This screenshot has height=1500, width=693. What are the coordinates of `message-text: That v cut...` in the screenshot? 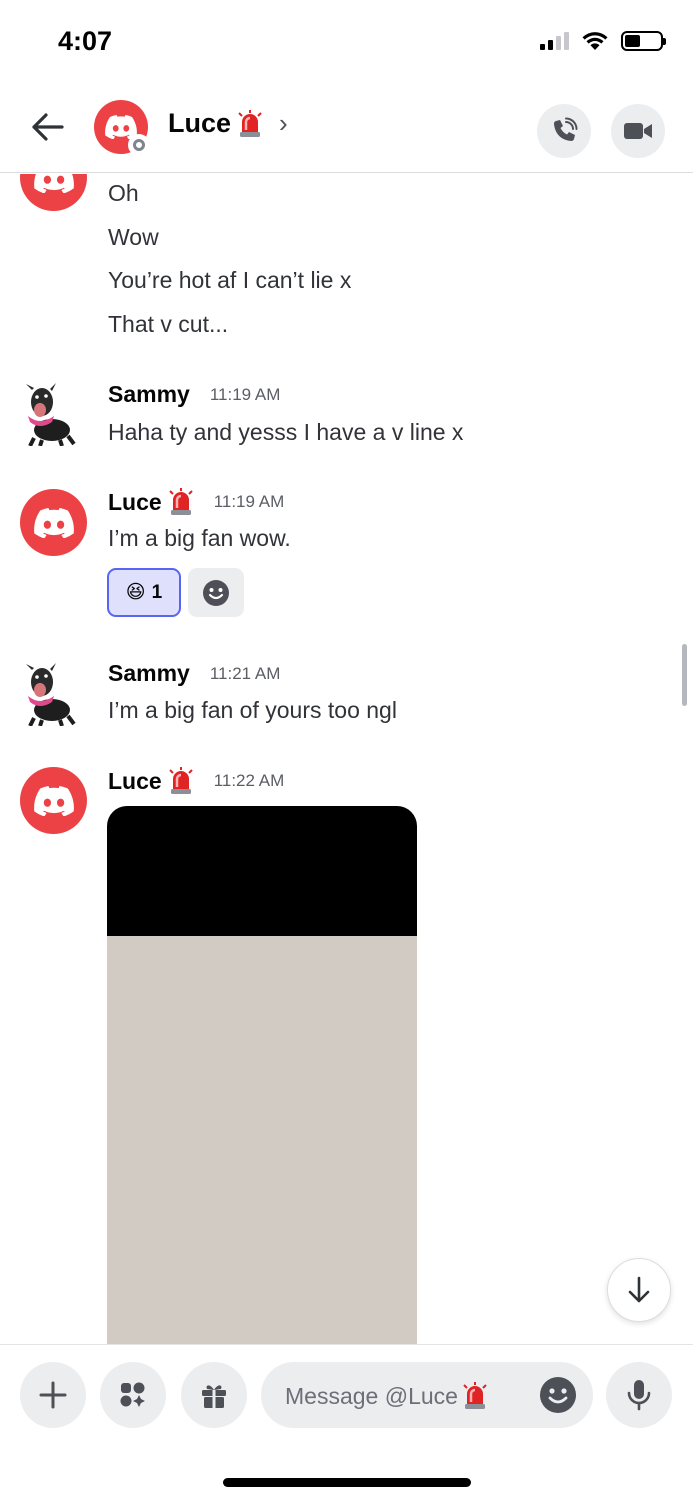 It's located at (168, 324).